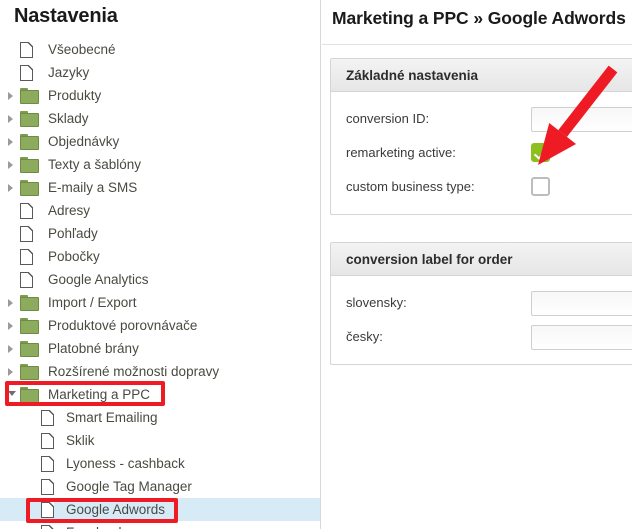 The width and height of the screenshot is (632, 529). Describe the element at coordinates (129, 486) in the screenshot. I see `sidebar-item-label: Google Tag Manager` at that location.